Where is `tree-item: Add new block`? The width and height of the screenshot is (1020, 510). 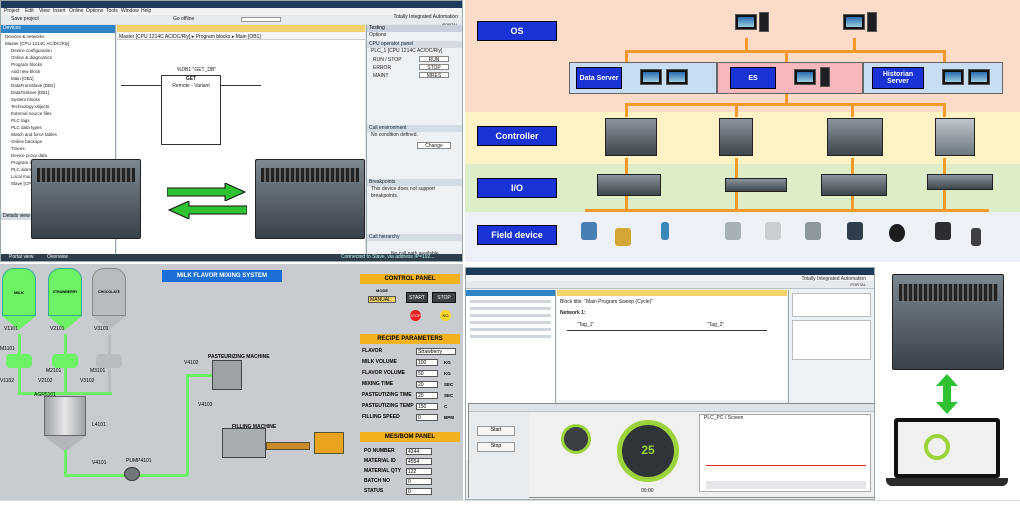
tree-item: Add new block is located at coordinates (58, 71).